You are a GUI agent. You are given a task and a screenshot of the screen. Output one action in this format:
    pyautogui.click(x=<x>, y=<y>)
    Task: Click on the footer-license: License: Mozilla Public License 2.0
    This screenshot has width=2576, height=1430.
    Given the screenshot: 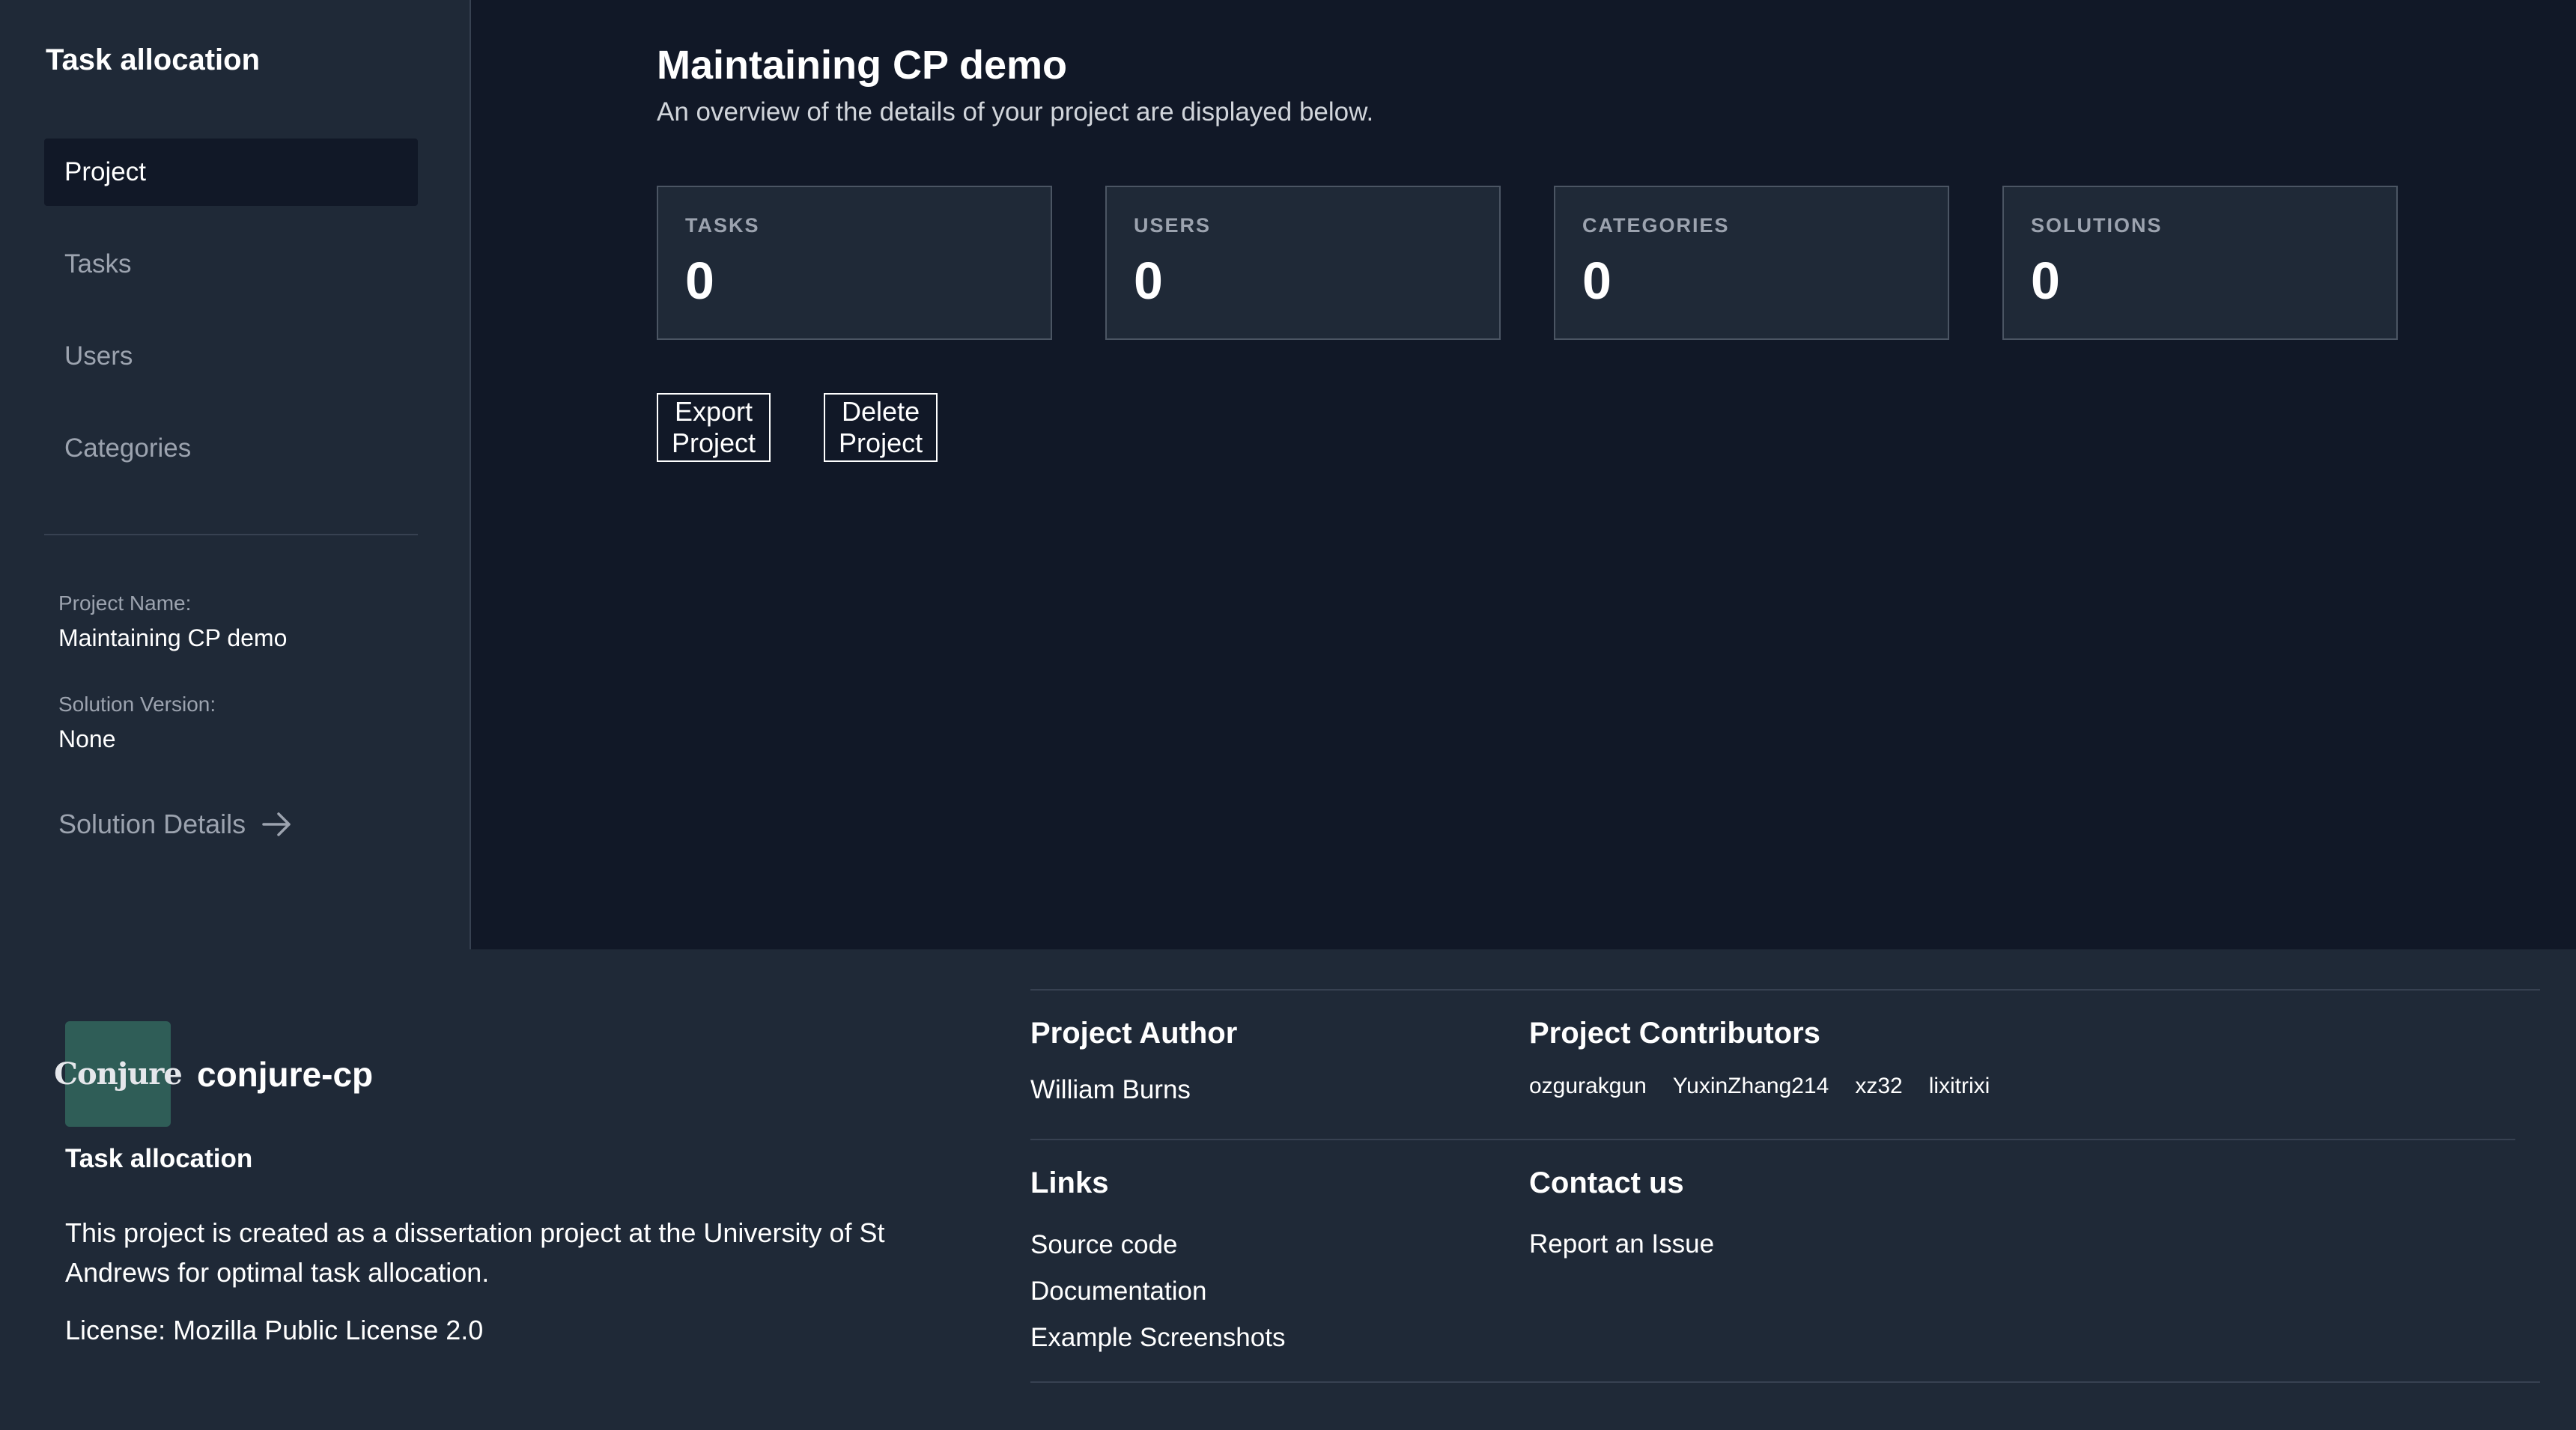 What is the action you would take?
    pyautogui.click(x=274, y=1330)
    